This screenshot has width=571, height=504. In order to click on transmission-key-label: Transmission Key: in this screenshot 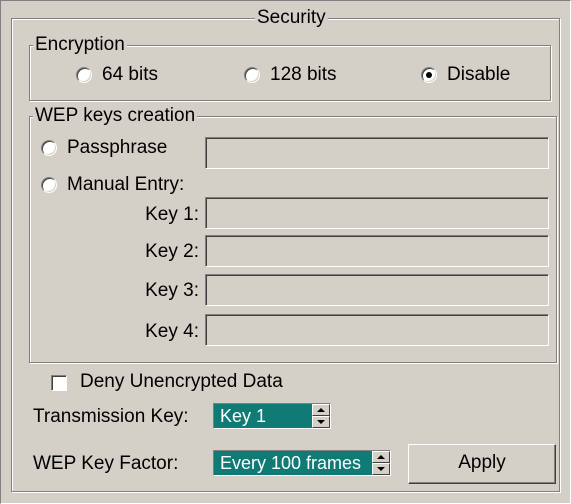, I will do `click(111, 416)`.